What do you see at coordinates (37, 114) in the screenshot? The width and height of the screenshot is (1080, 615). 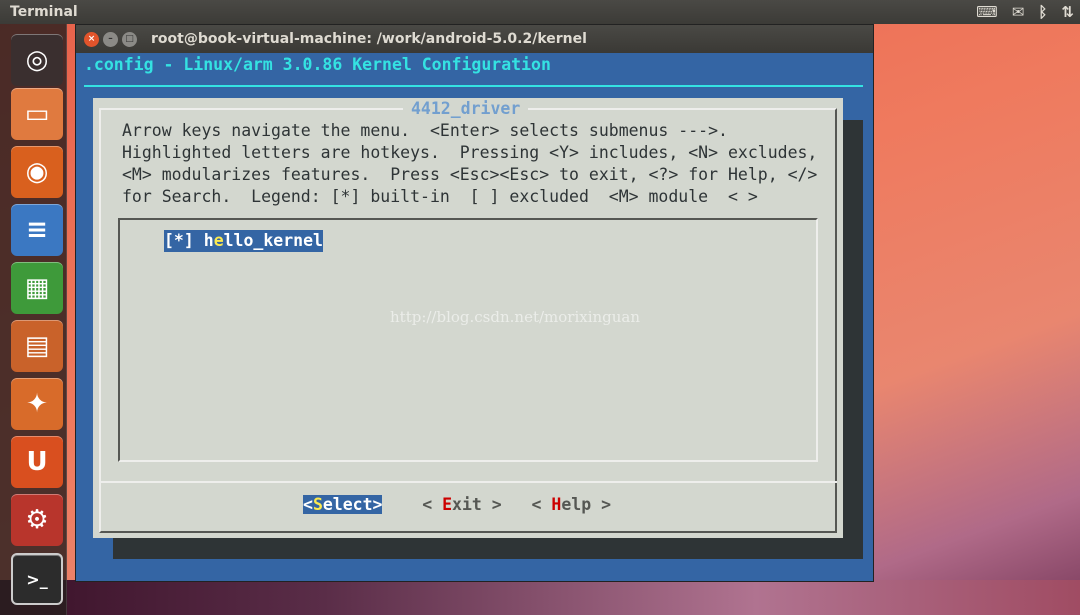 I see `files-icon: ▭` at bounding box center [37, 114].